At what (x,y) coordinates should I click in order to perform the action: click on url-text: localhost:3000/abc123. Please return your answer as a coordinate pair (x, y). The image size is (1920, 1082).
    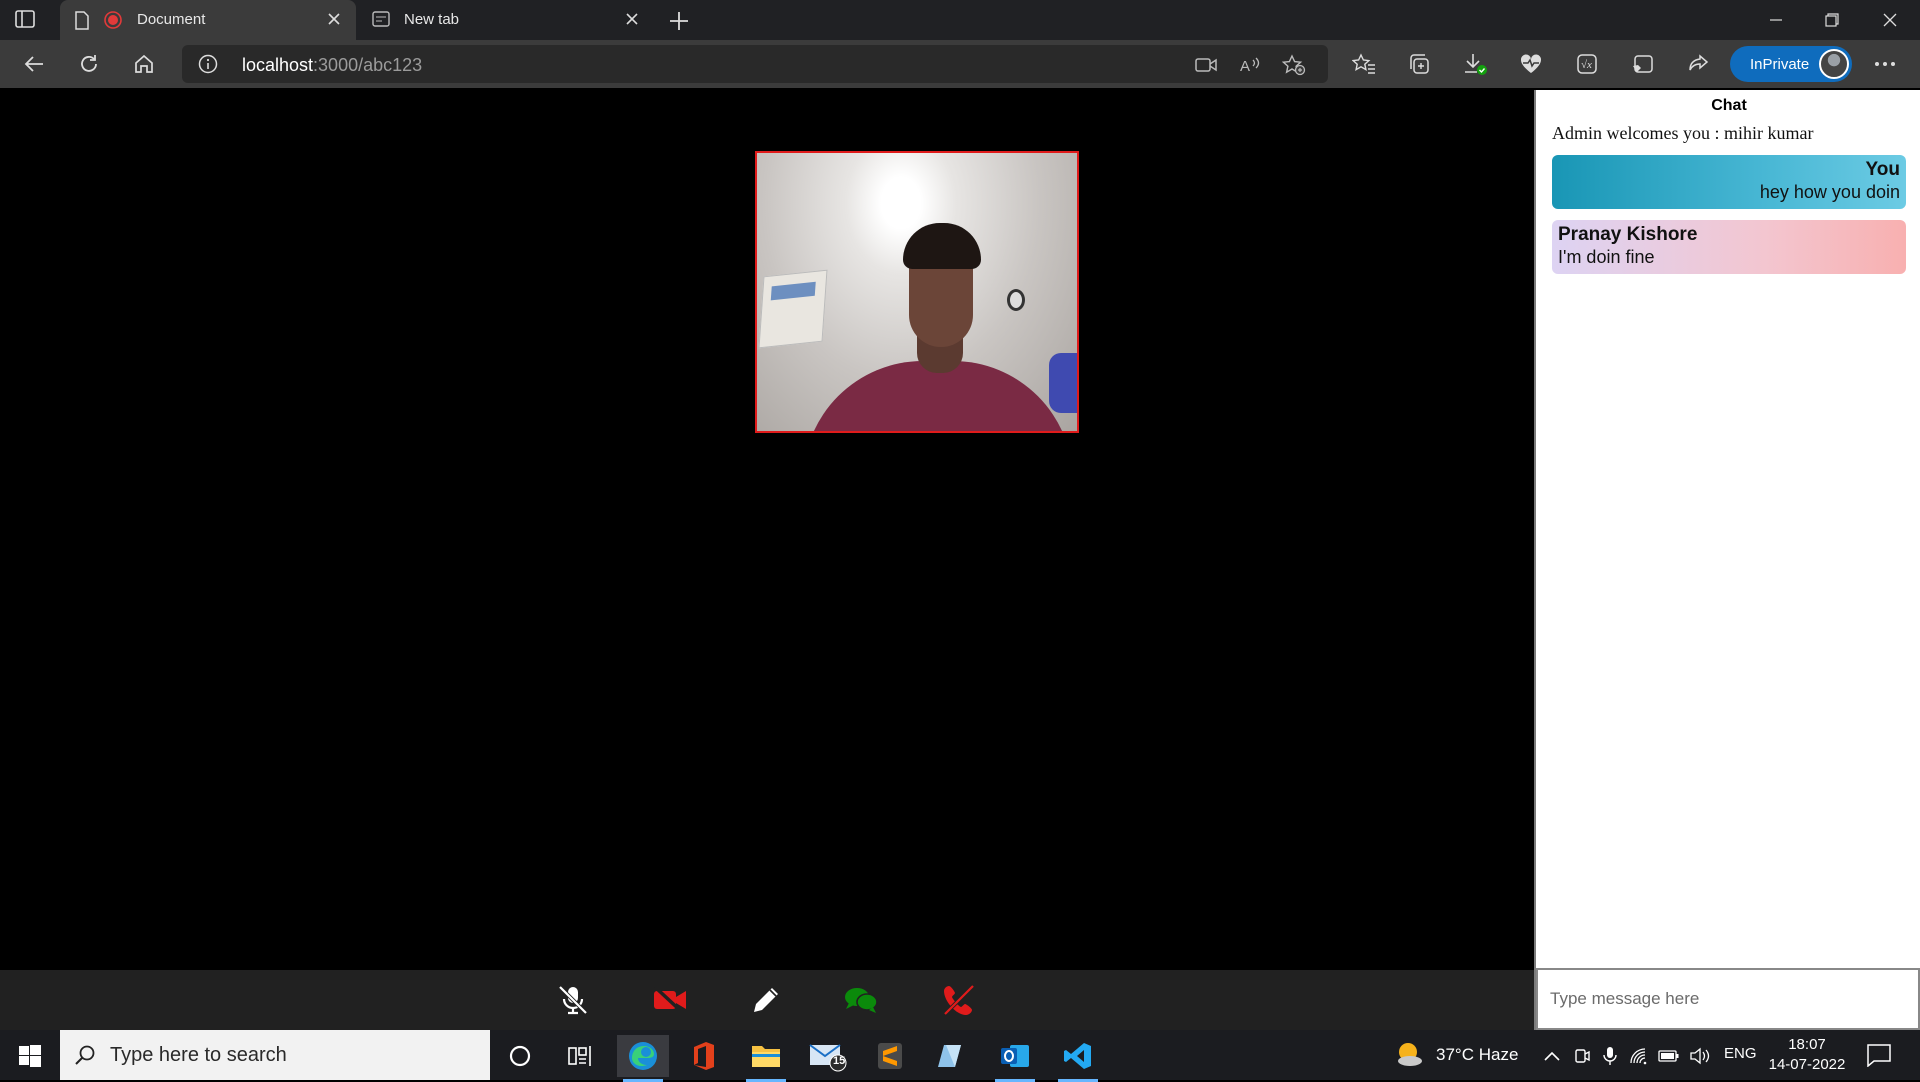
    Looking at the image, I should click on (332, 65).